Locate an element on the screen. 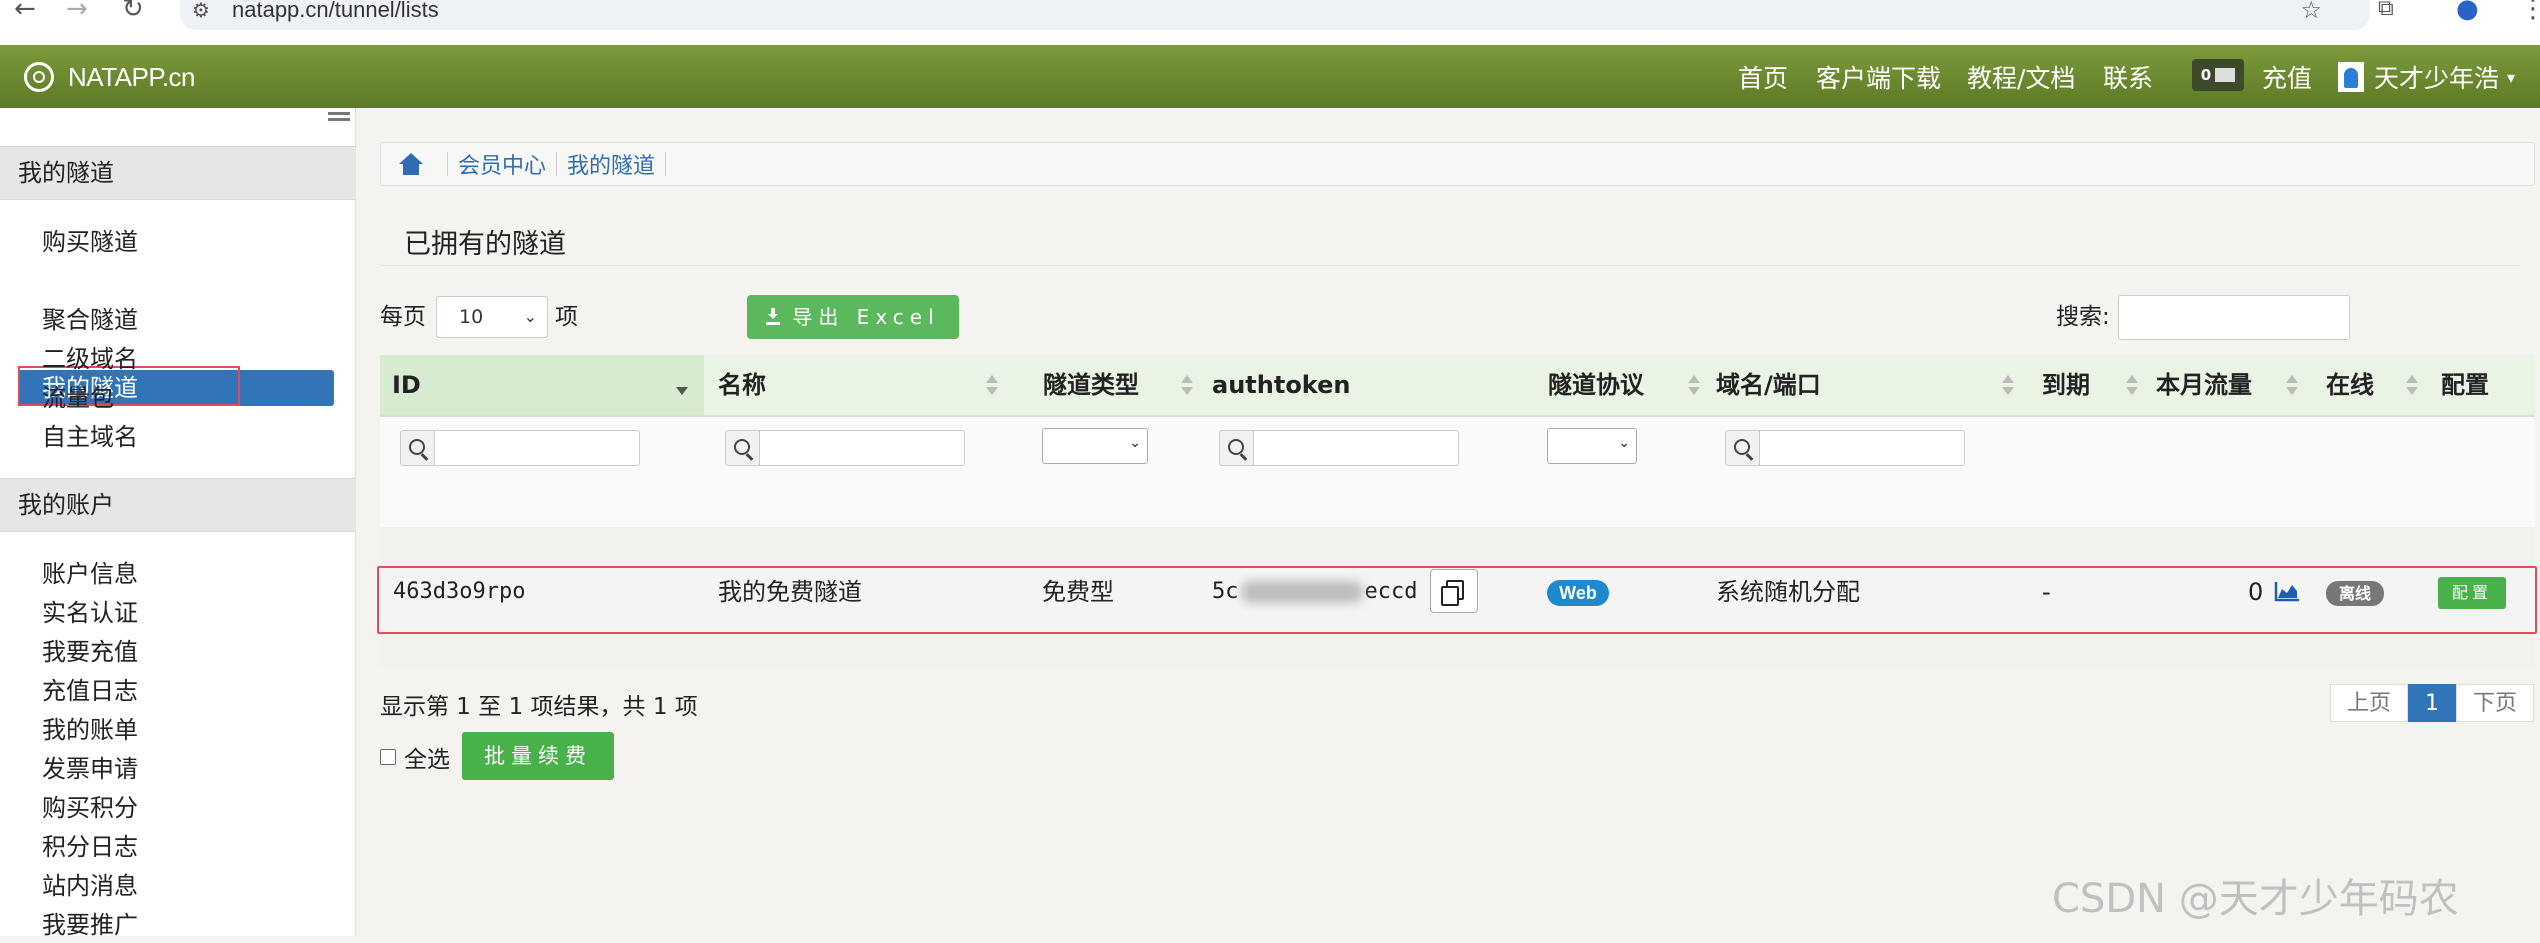  select-all-checkbox is located at coordinates (388, 757).